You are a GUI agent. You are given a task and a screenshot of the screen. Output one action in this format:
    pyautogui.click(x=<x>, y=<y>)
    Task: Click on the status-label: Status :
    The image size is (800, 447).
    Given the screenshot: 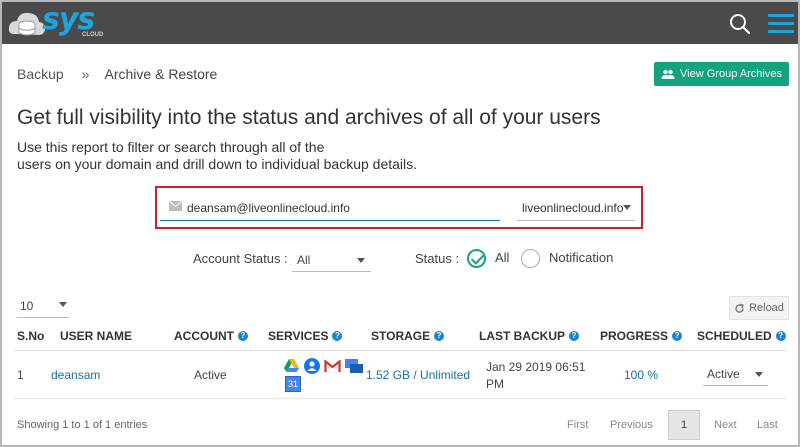 What is the action you would take?
    pyautogui.click(x=437, y=258)
    